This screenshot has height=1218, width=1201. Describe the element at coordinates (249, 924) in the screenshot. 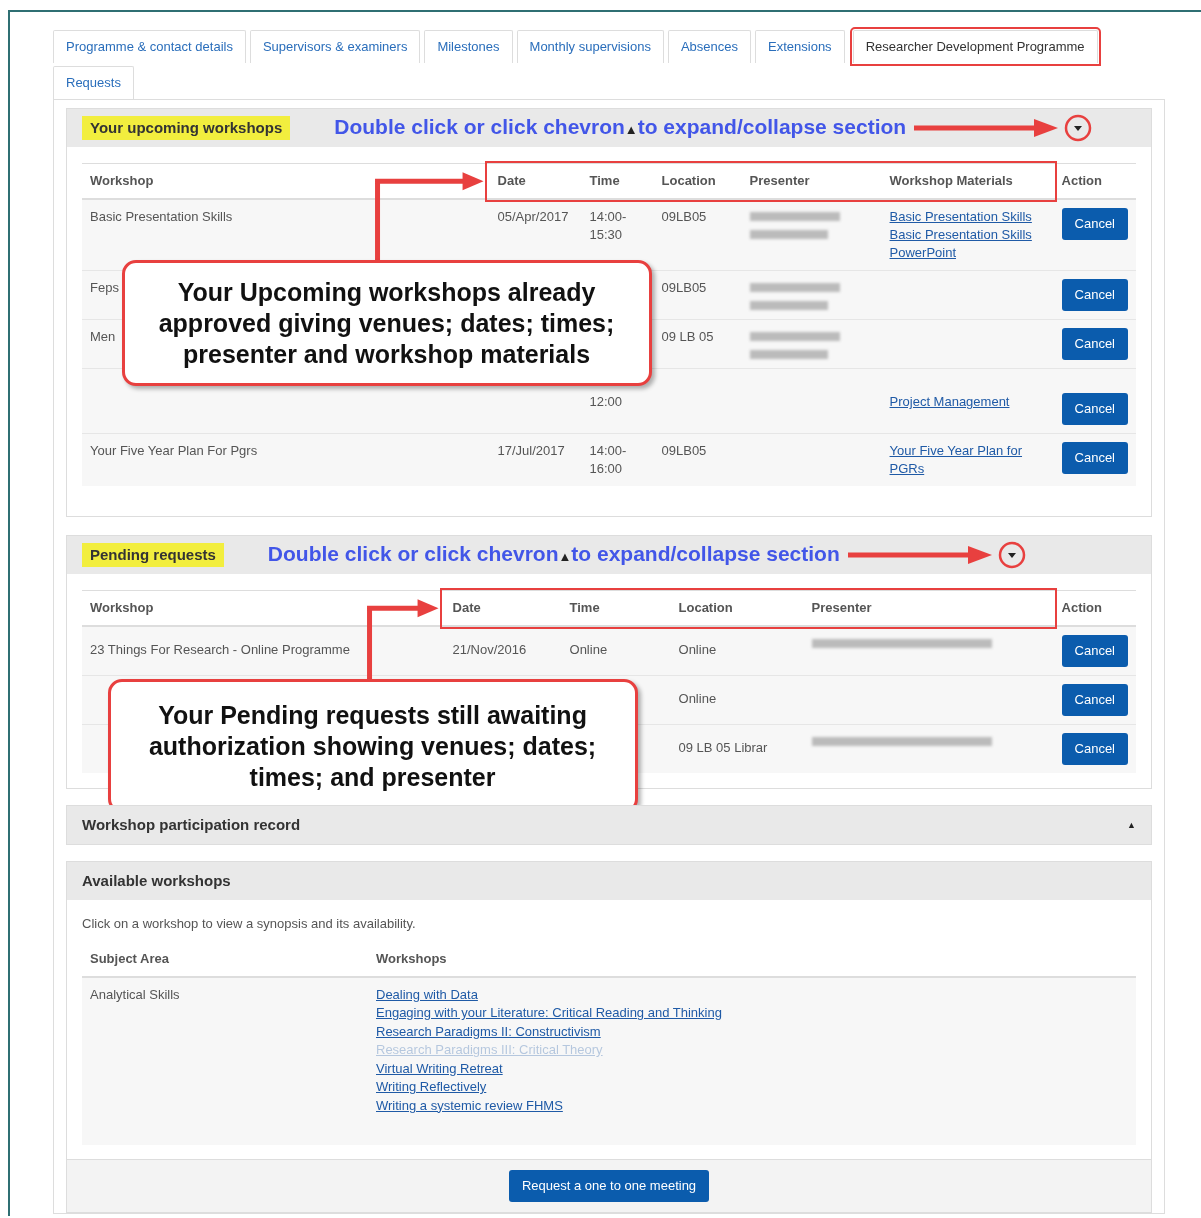

I see `intro-text: Click on a workshop to view a synopsis and its availability.` at that location.